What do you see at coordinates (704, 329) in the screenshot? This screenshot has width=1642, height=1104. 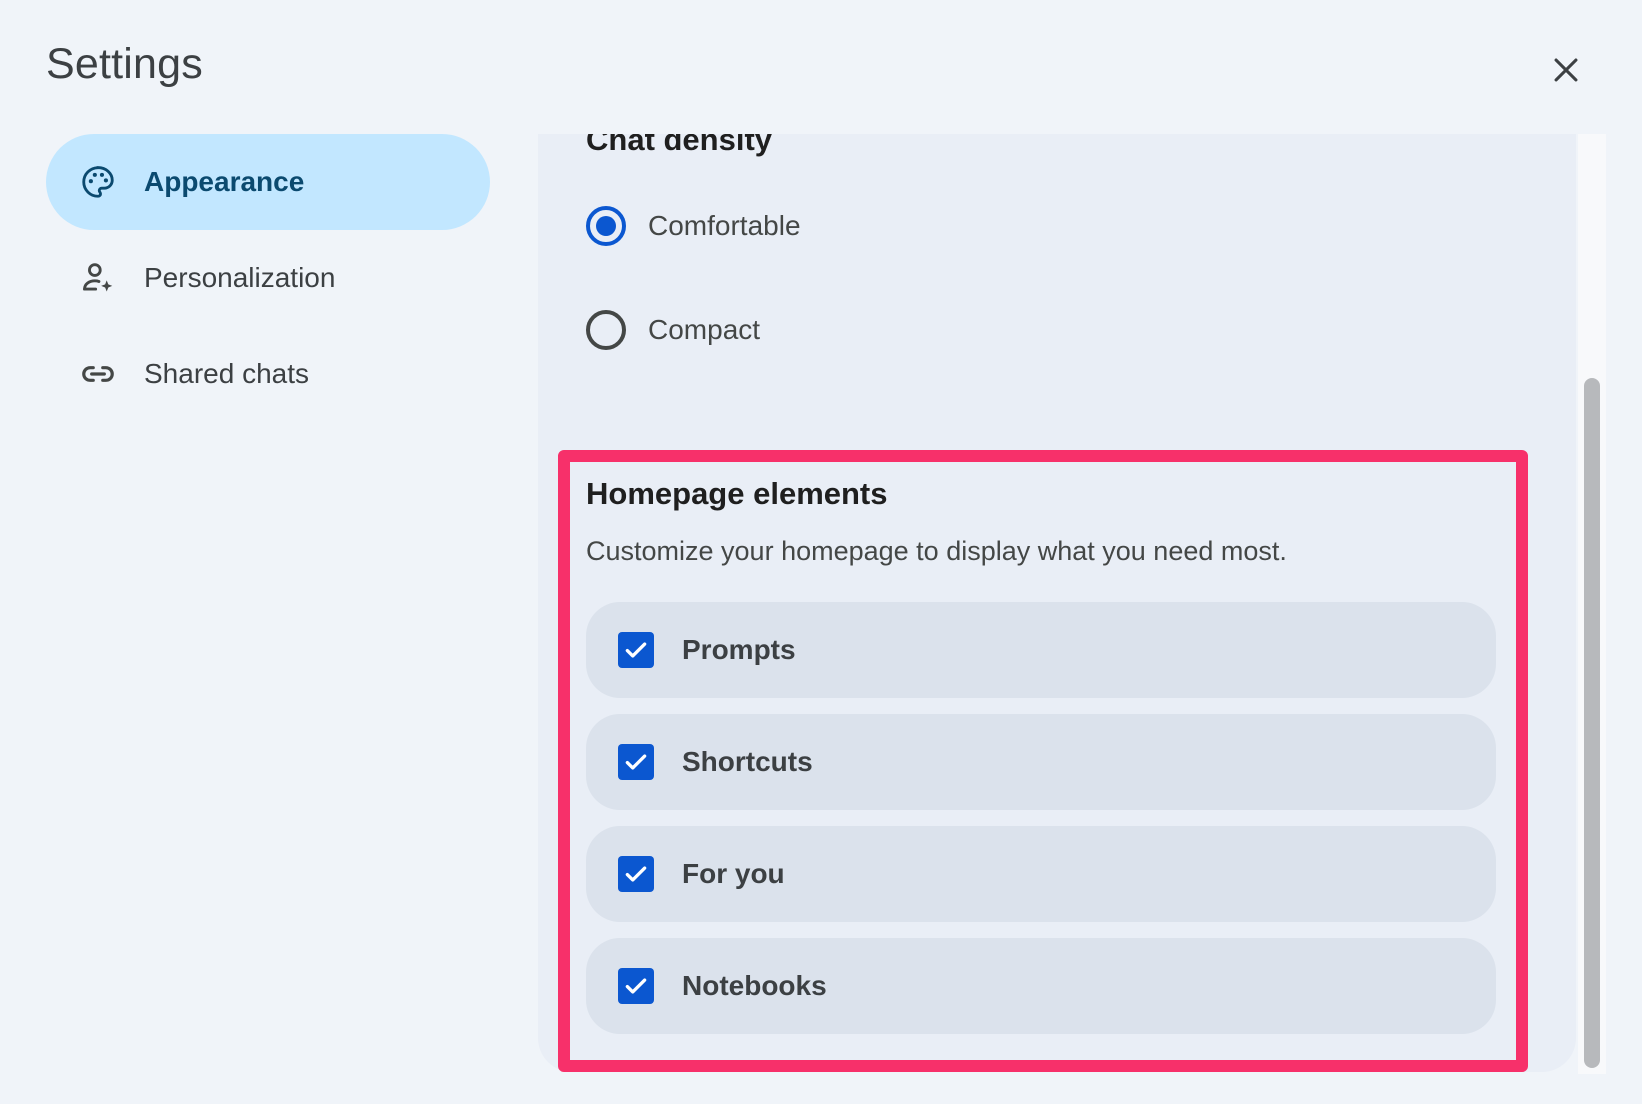 I see `radio-label: Compact` at bounding box center [704, 329].